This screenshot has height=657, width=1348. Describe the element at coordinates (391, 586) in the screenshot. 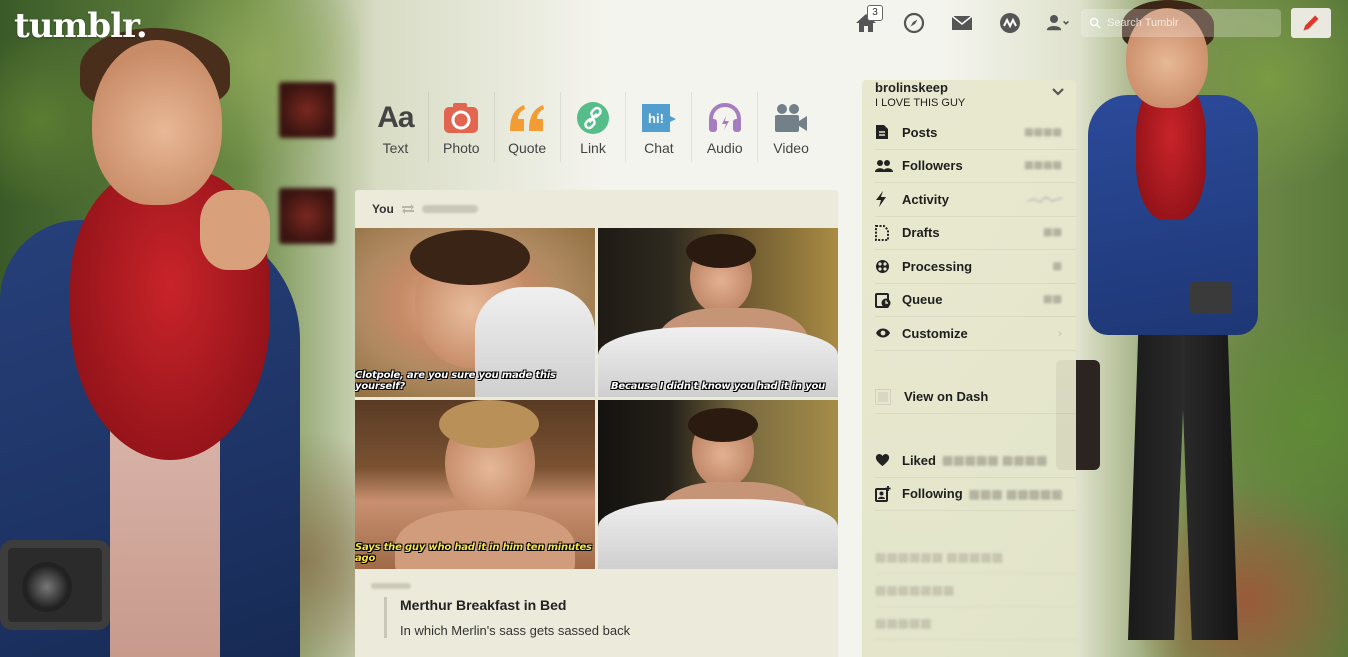

I see `post-source` at that location.